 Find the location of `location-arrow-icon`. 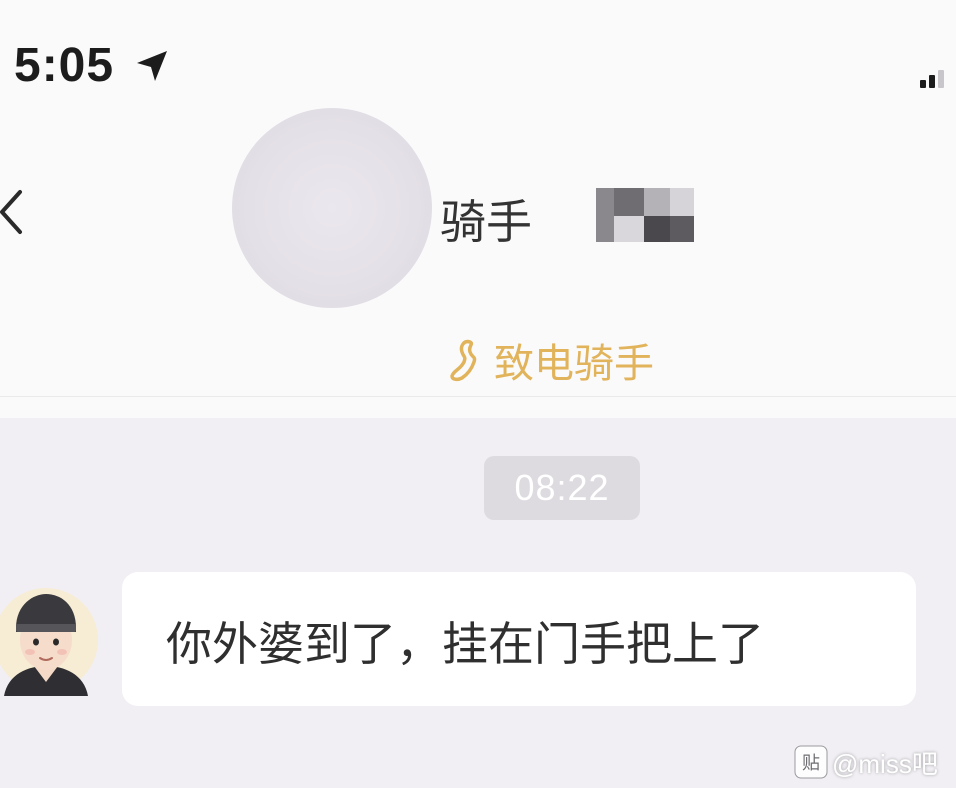

location-arrow-icon is located at coordinates (152, 66).